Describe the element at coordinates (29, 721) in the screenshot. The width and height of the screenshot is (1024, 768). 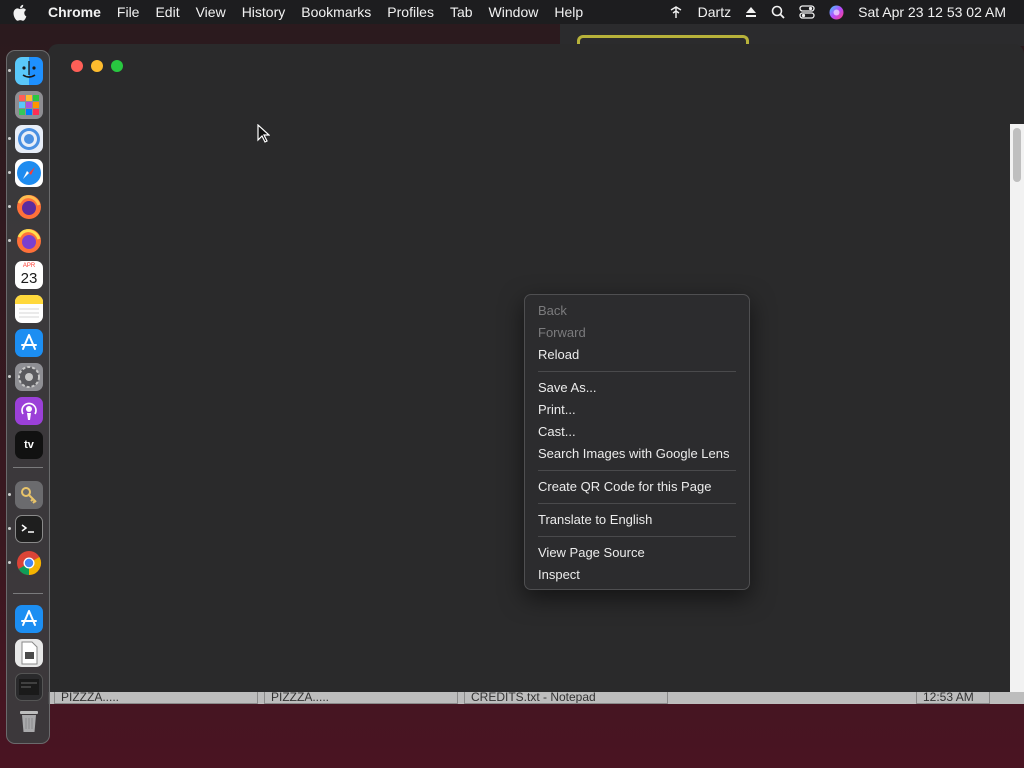
I see `trash-icon` at that location.